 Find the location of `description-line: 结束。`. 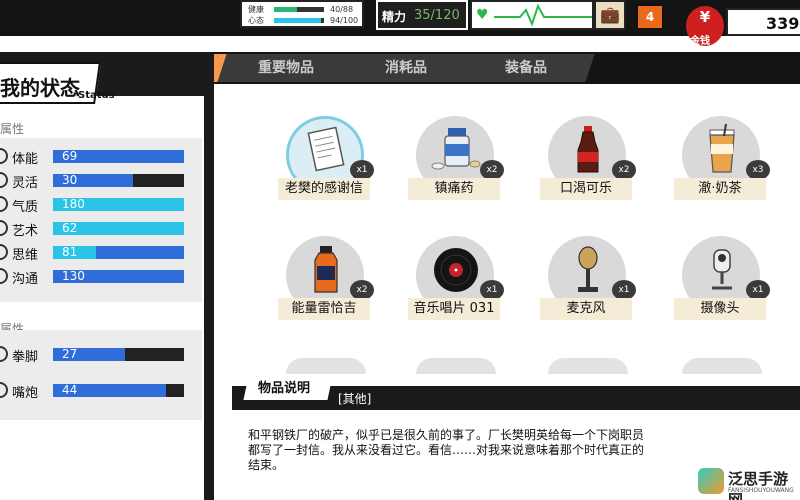

description-line: 结束。 is located at coordinates (266, 465).